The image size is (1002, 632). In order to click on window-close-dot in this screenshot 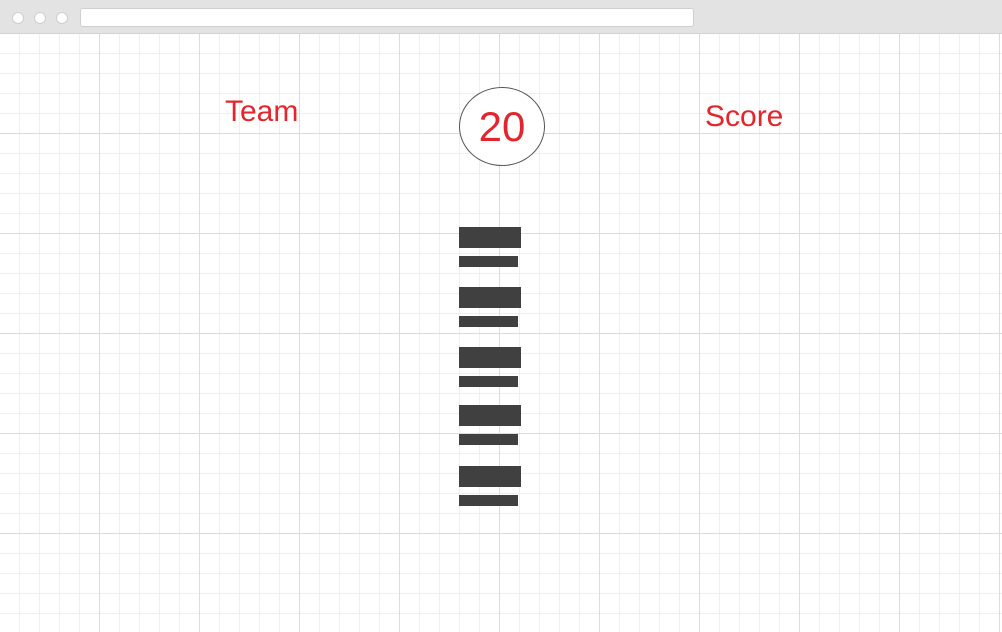, I will do `click(18, 18)`.